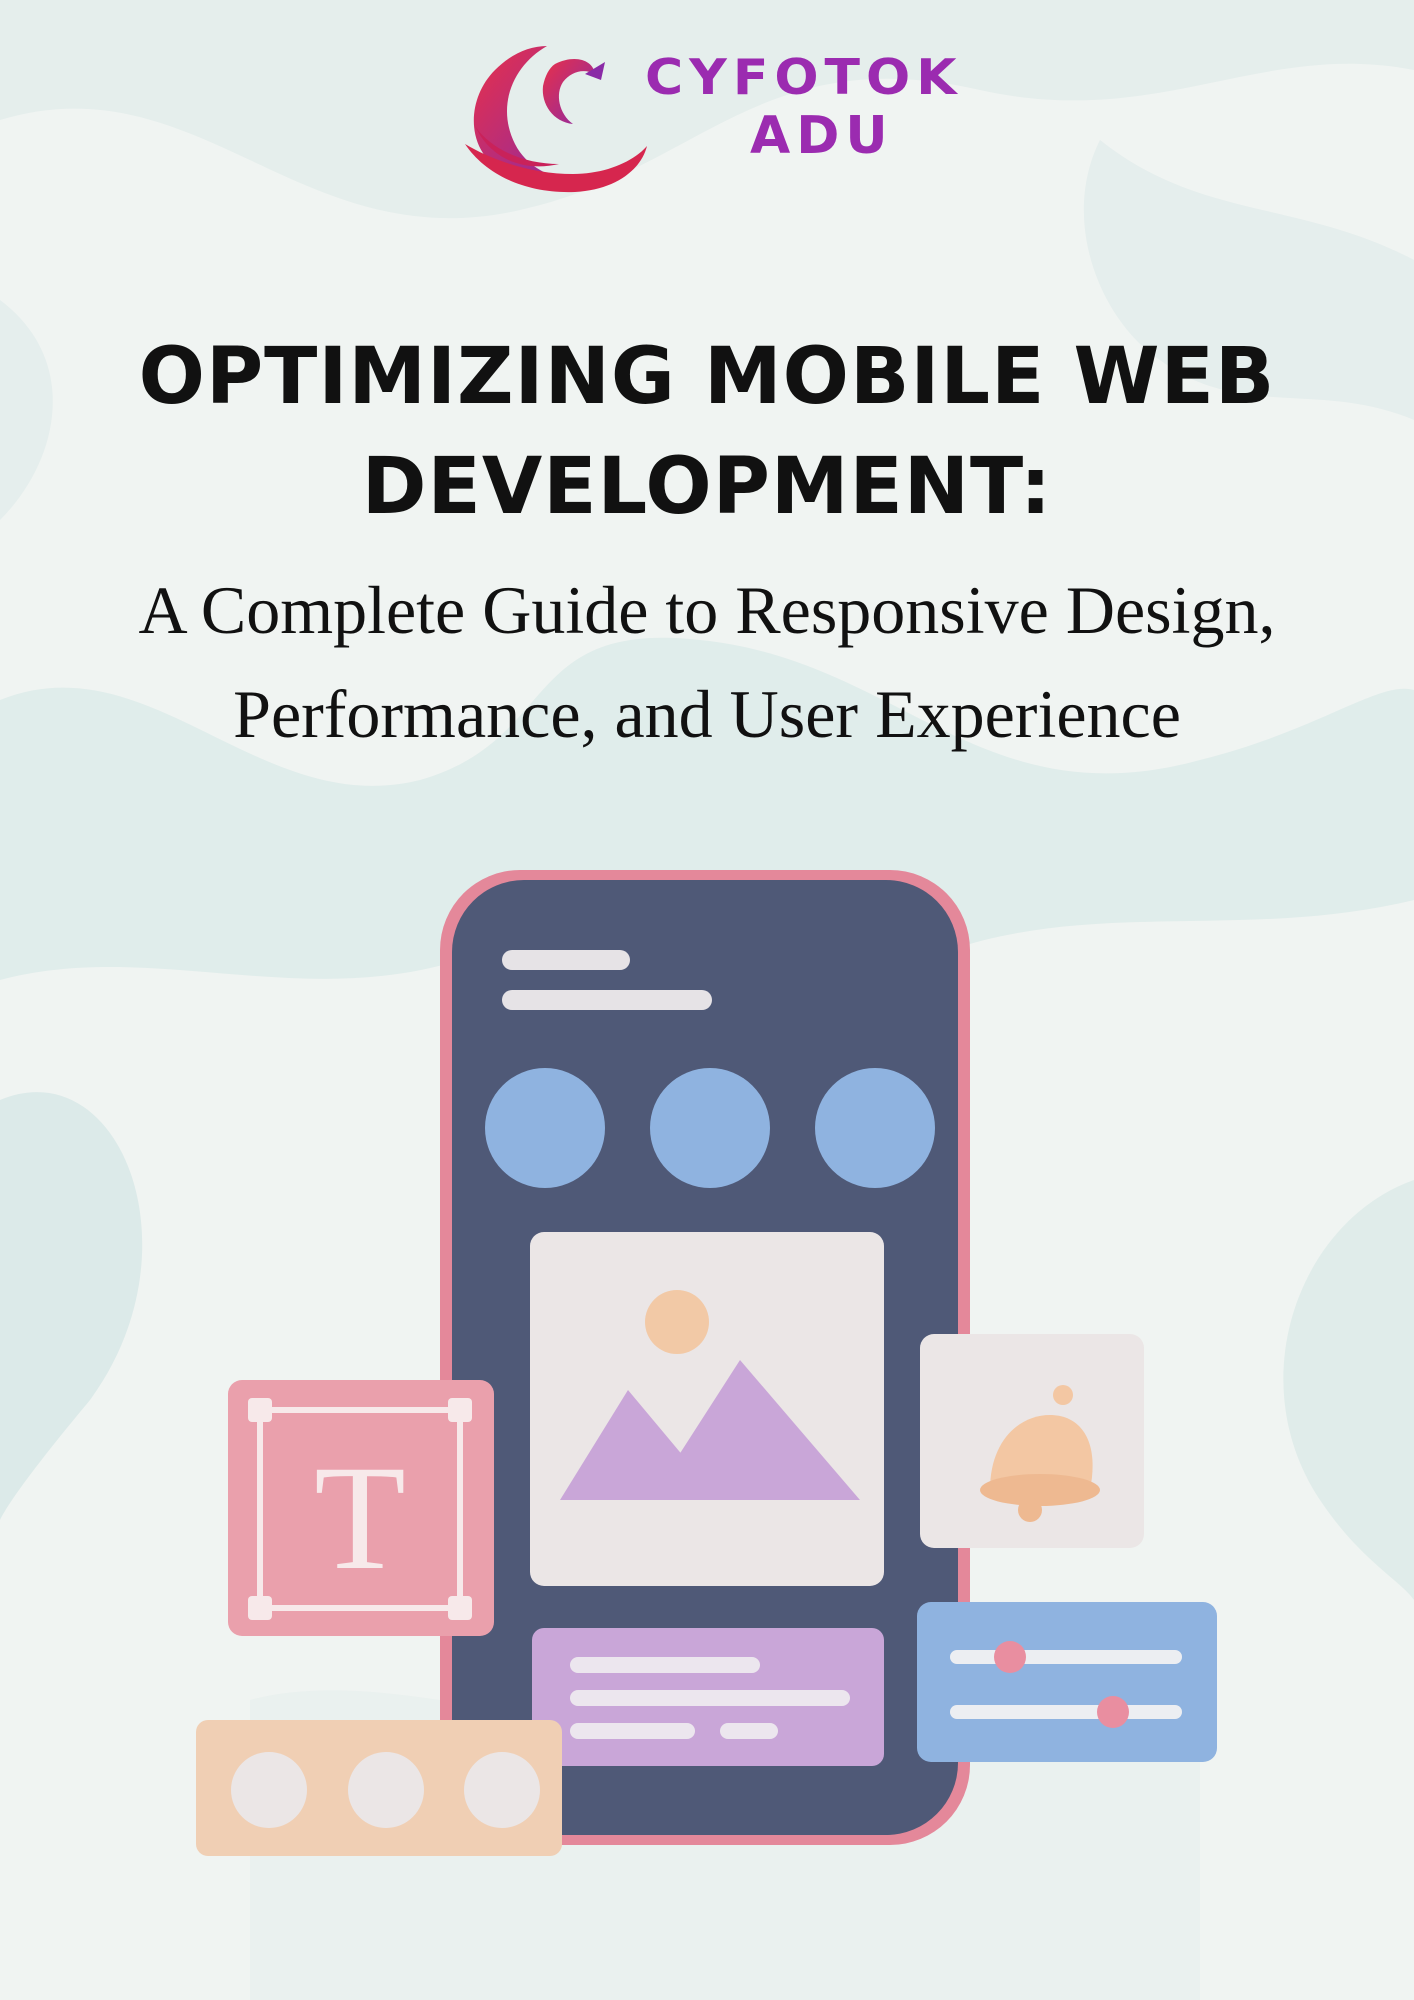  I want to click on image-icon, so click(707, 1409).